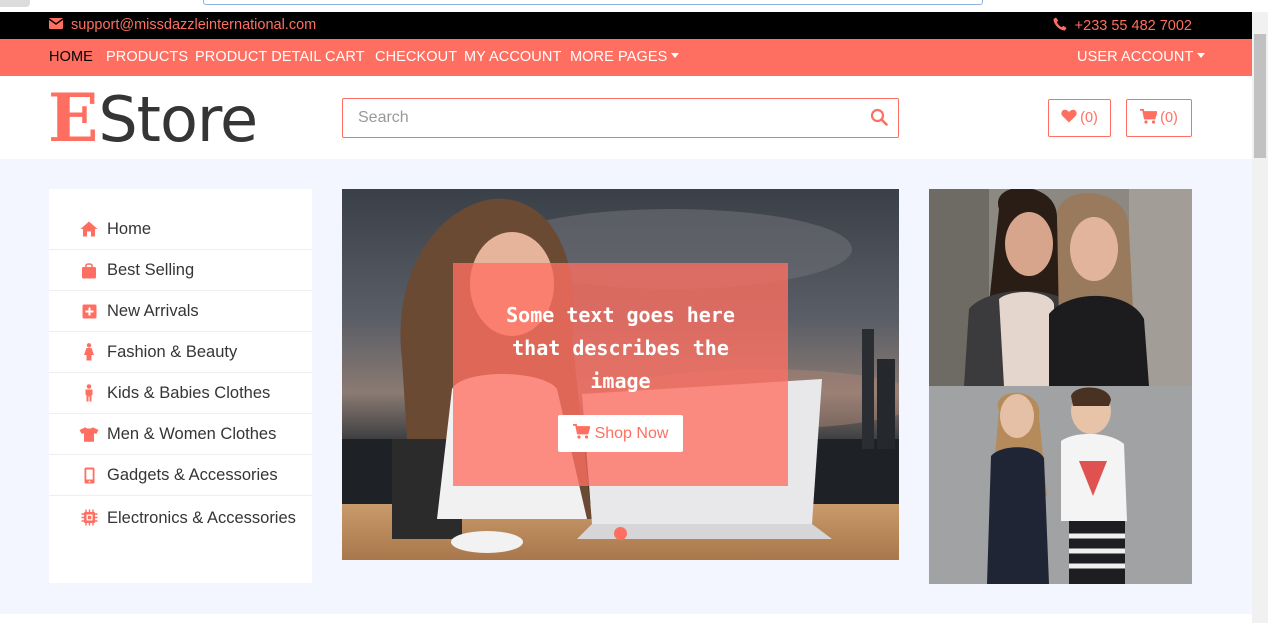 Image resolution: width=1268 pixels, height=623 pixels. What do you see at coordinates (89, 393) in the screenshot?
I see `child-icon` at bounding box center [89, 393].